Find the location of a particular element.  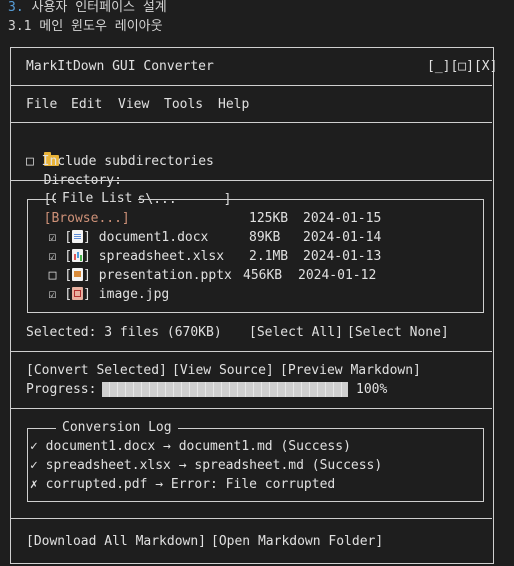

progress-fill is located at coordinates (225, 389).